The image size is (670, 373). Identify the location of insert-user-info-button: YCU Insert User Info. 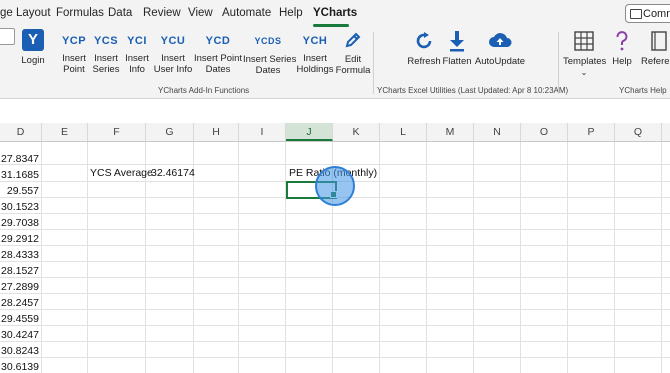
(173, 55).